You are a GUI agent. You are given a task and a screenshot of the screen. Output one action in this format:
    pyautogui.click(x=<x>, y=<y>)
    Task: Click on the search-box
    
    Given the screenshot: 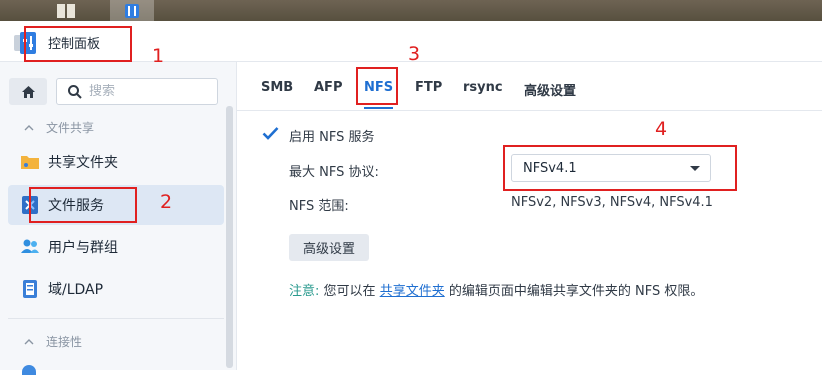 What is the action you would take?
    pyautogui.click(x=137, y=91)
    